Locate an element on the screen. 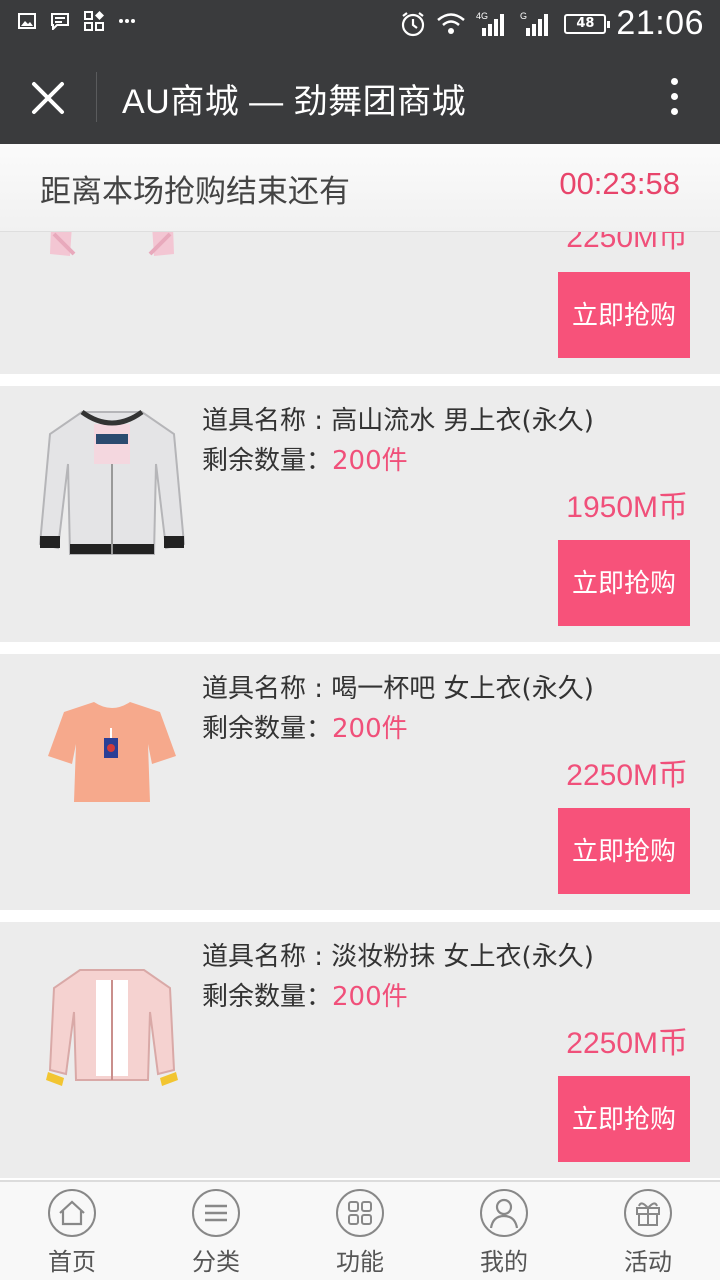 This screenshot has width=720, height=1280. nav-item-home: 首页 is located at coordinates (72, 1231).